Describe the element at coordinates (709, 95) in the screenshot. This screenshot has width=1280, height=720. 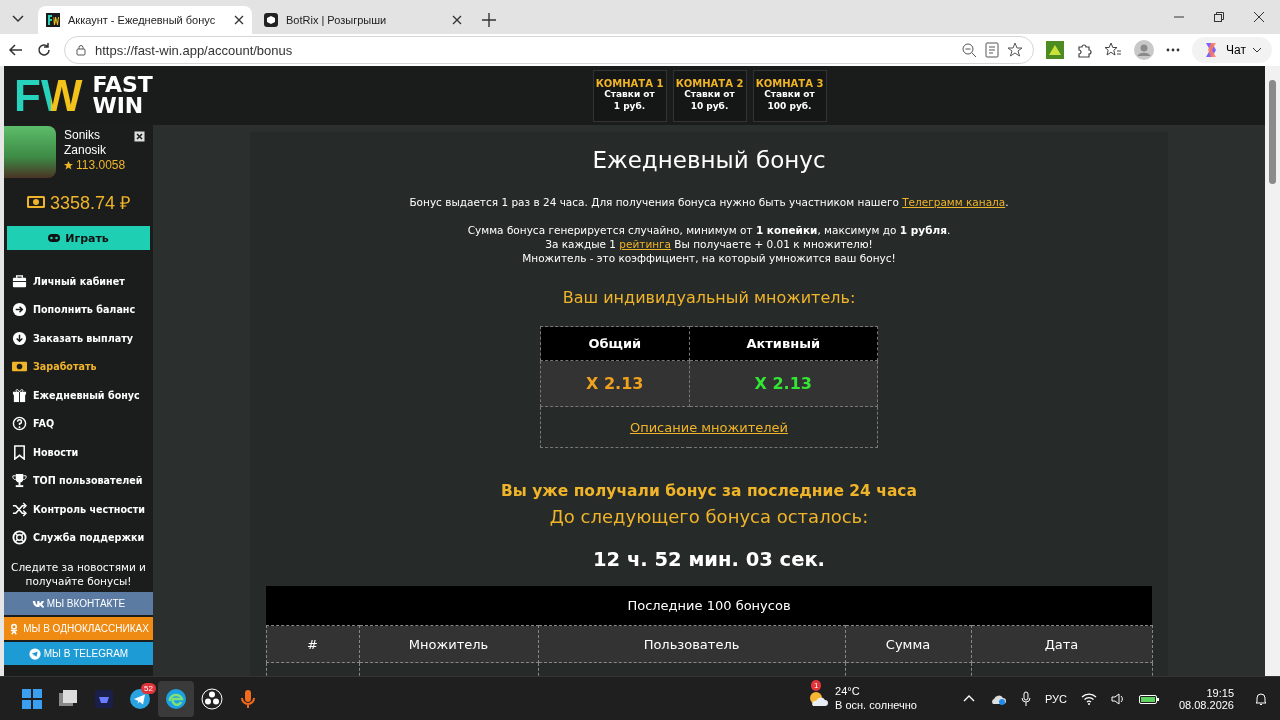
I see `room-button: КОМНАТА 2 Ставки от 10 руб.` at that location.